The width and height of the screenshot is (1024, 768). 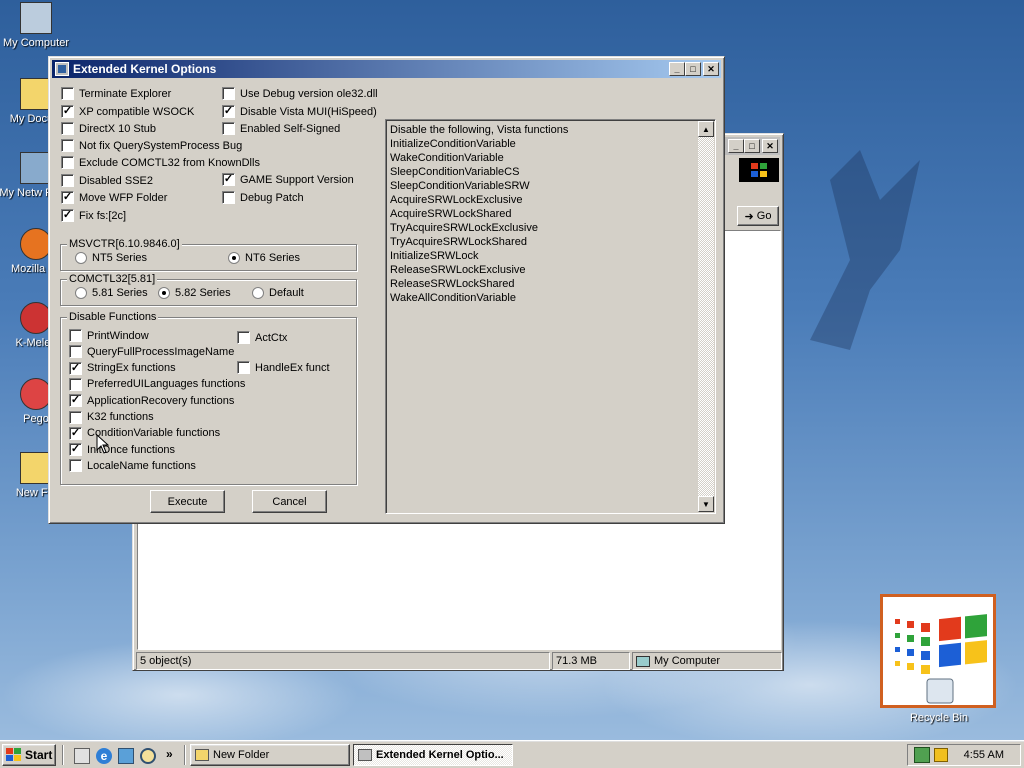 I want to click on checkbox-applicationrecovery-functions: ✓ ApplicationRecovery functions, so click(x=151, y=401).